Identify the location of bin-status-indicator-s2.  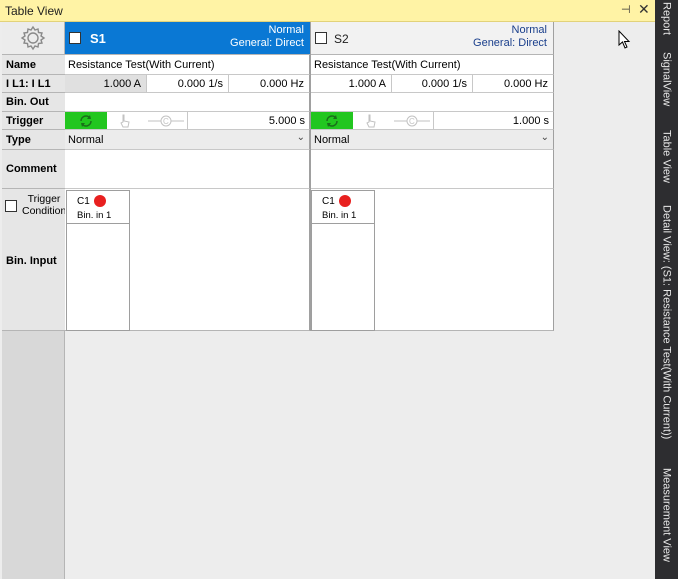
(345, 201).